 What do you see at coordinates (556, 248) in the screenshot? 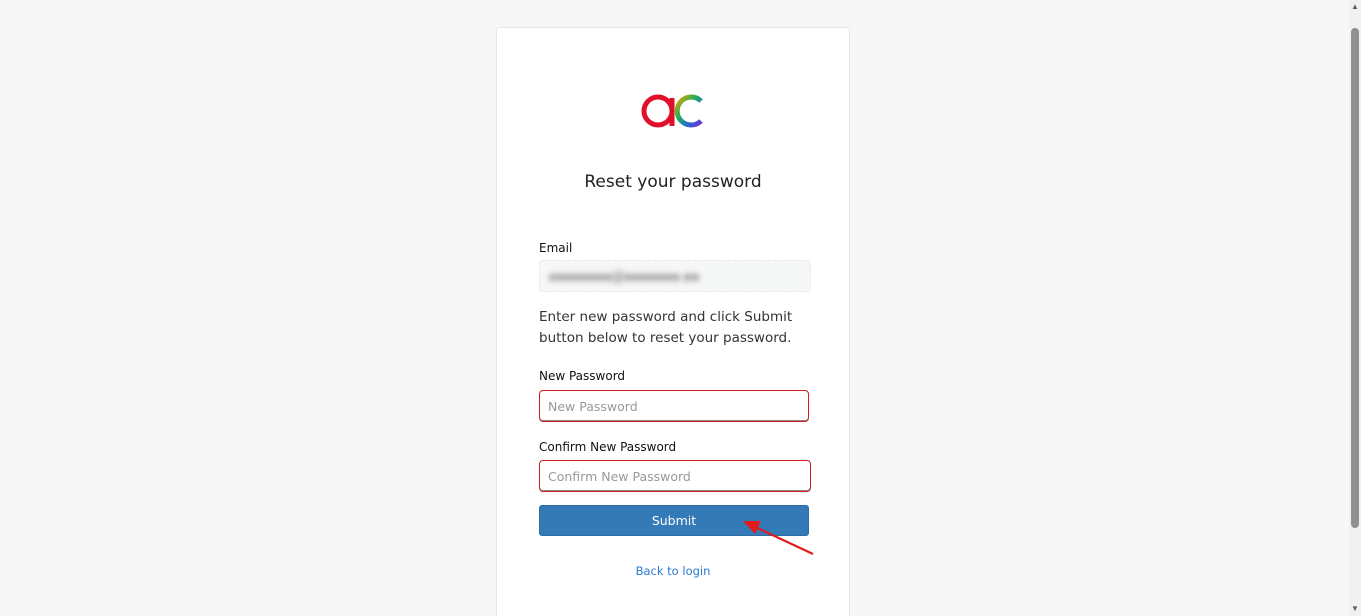
I see `email-label: Email` at bounding box center [556, 248].